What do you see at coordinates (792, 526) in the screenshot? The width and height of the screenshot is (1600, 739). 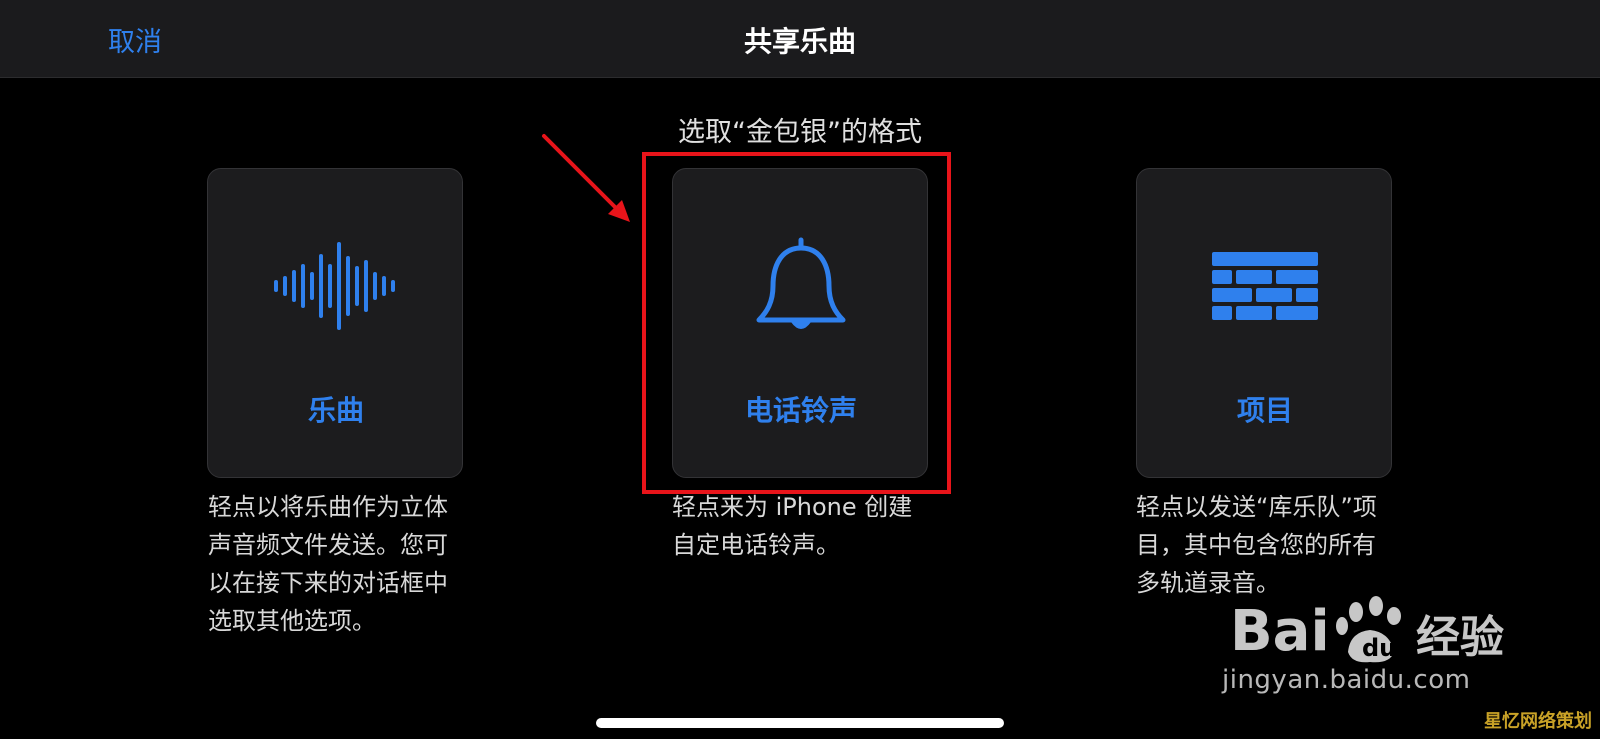 I see `option-ringtone-description: 轻点来为 iPhone 创建自定电话铃声。` at bounding box center [792, 526].